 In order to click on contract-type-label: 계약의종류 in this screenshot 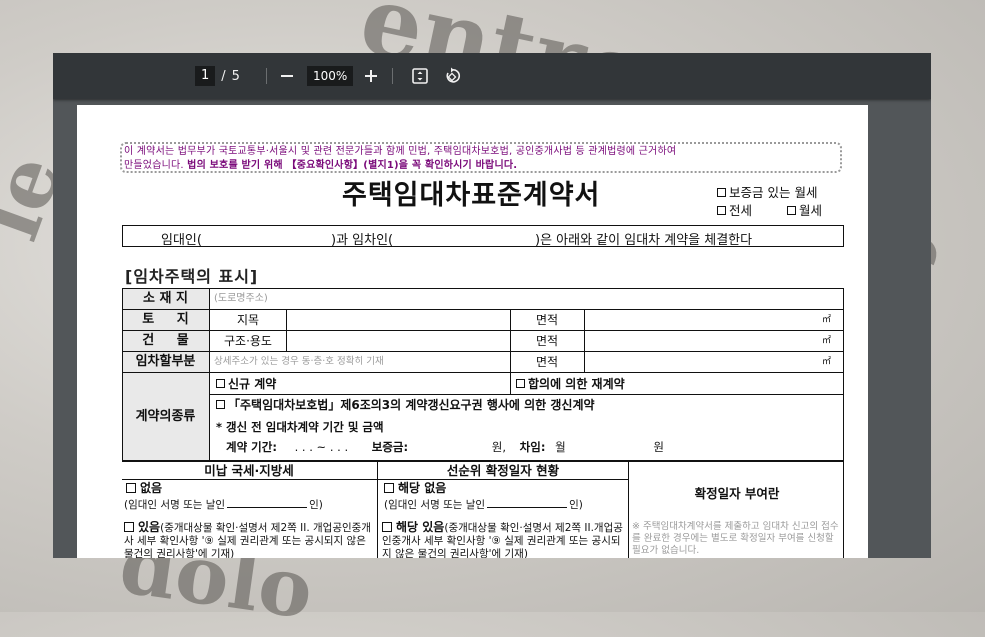, I will do `click(165, 416)`.